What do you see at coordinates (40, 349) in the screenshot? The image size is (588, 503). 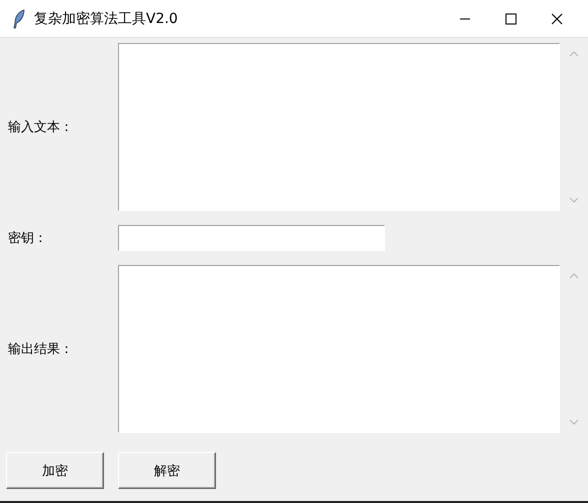 I see `field-label: 输出结果：` at bounding box center [40, 349].